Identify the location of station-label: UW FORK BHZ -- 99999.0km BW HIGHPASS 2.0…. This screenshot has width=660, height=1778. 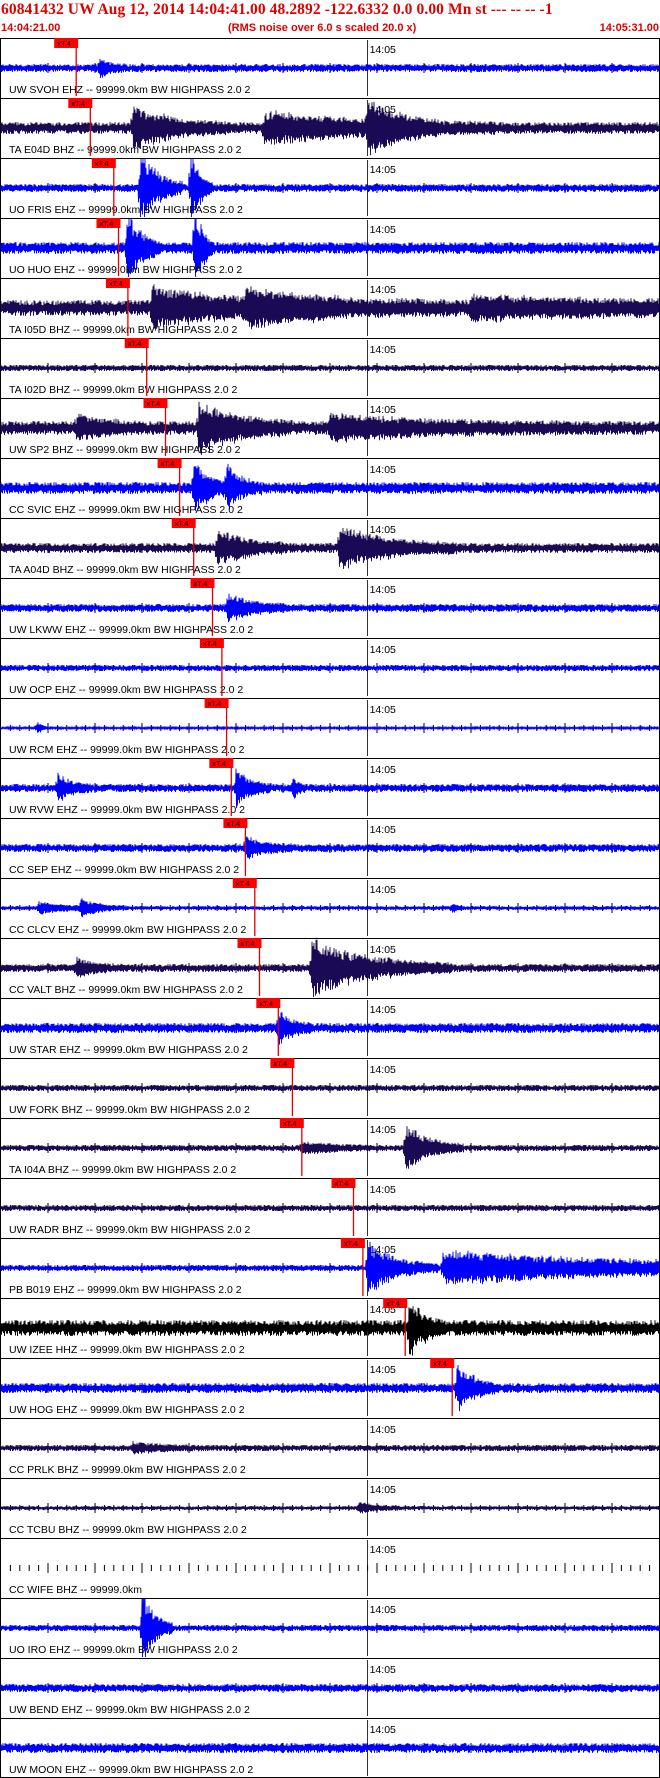
(129, 1110).